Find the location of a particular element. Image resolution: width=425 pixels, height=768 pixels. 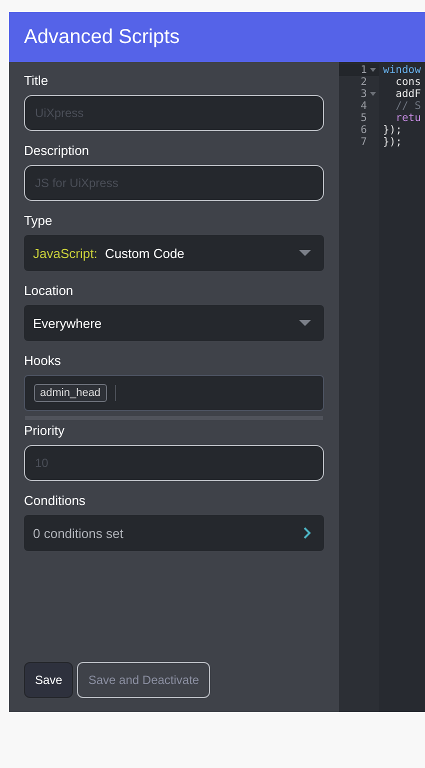

line-number: 3 is located at coordinates (363, 94).